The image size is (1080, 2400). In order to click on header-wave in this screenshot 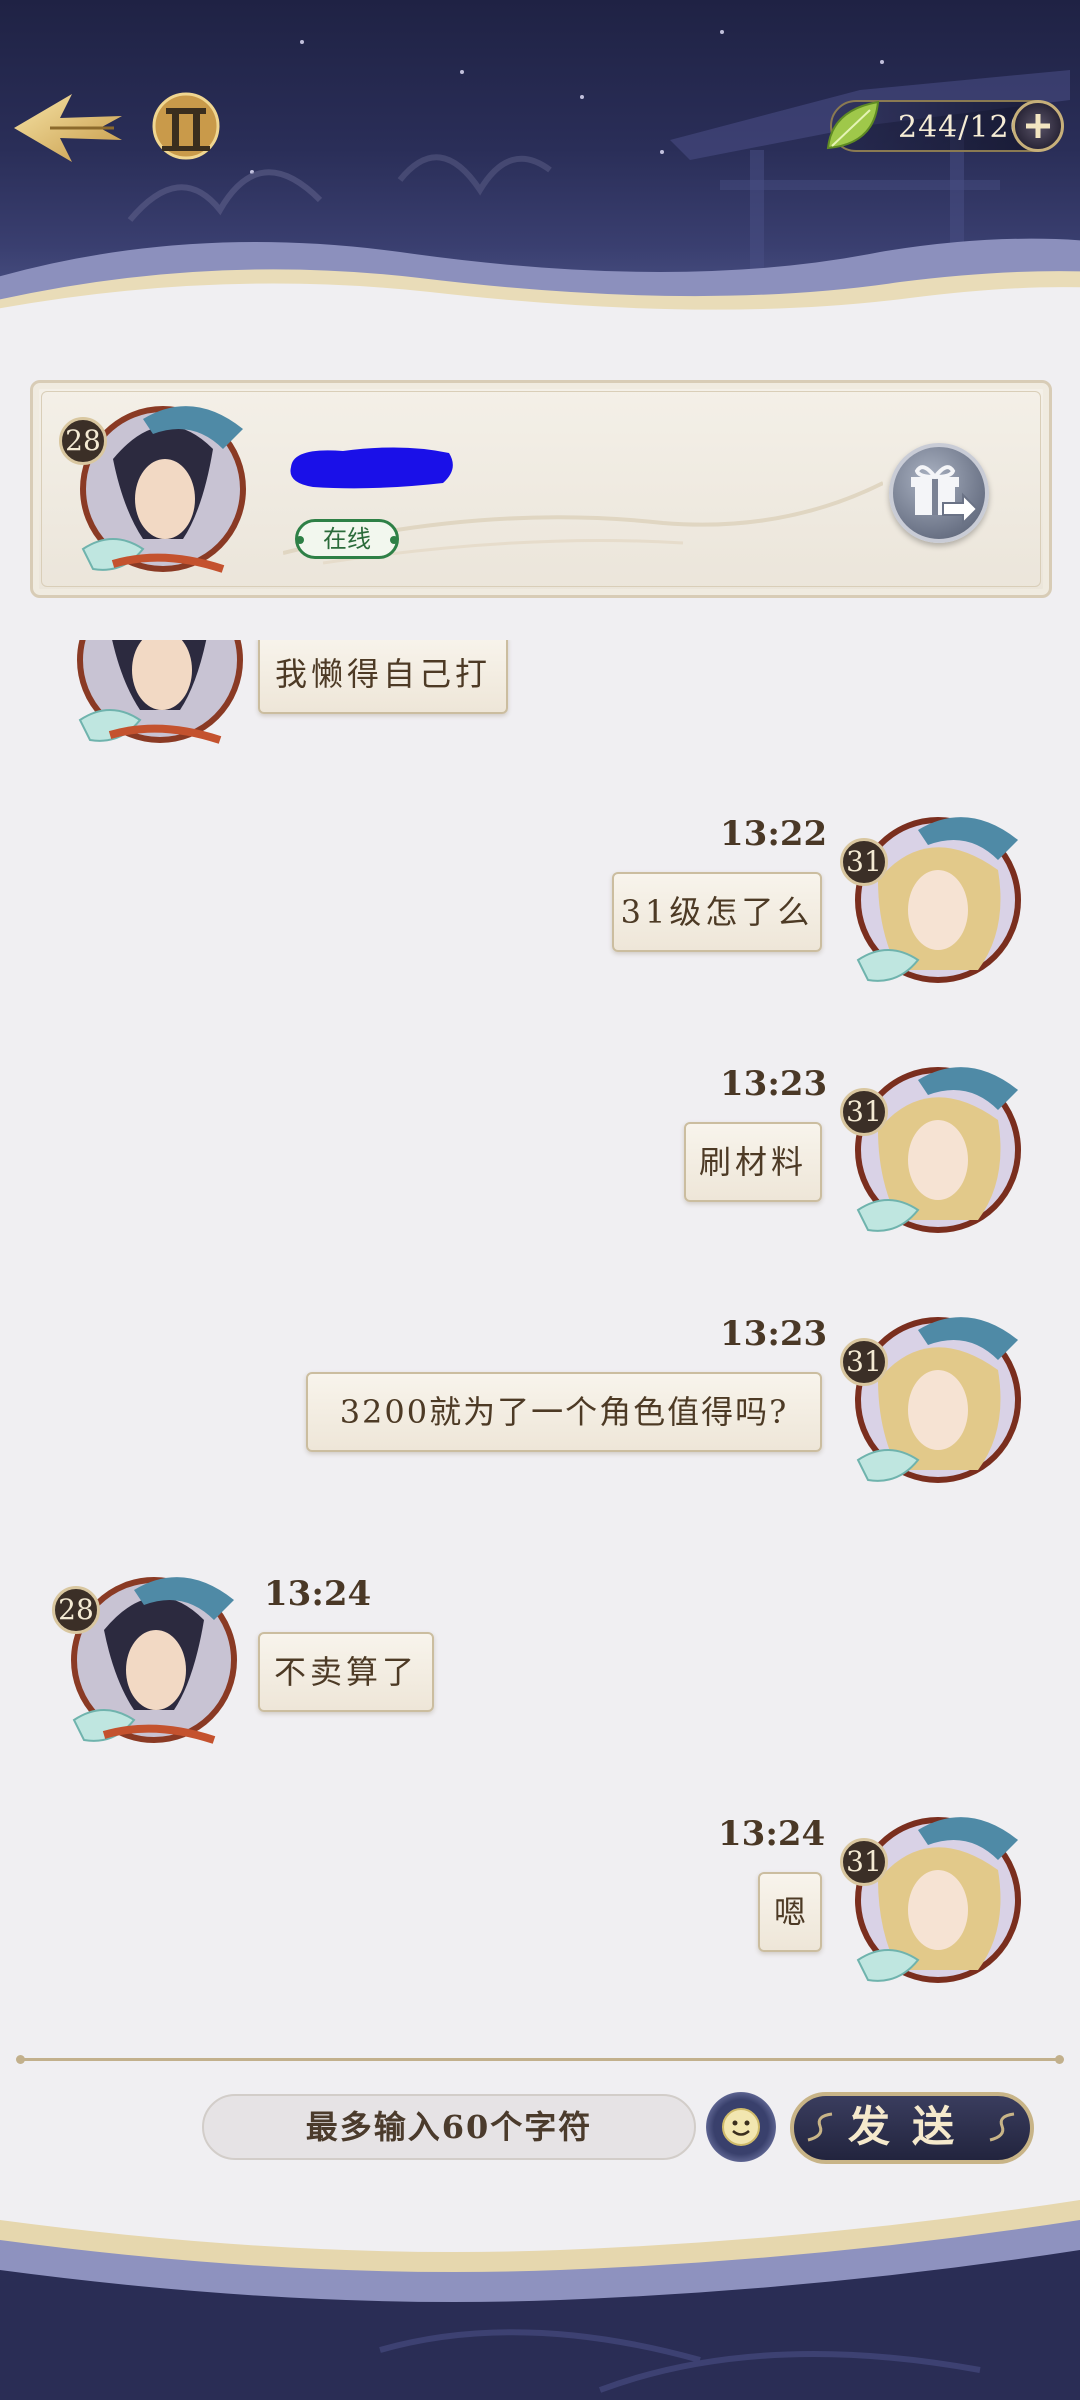, I will do `click(540, 284)`.